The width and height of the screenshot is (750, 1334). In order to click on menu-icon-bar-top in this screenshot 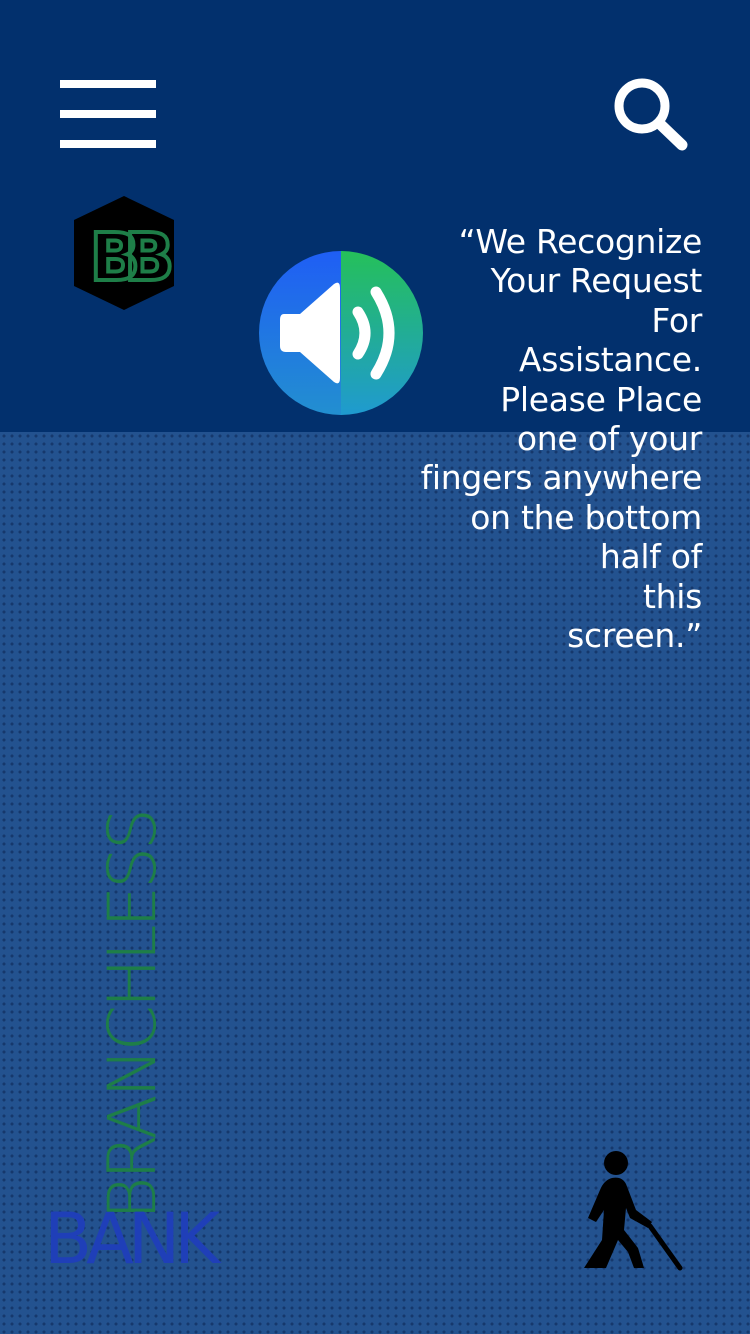, I will do `click(108, 84)`.